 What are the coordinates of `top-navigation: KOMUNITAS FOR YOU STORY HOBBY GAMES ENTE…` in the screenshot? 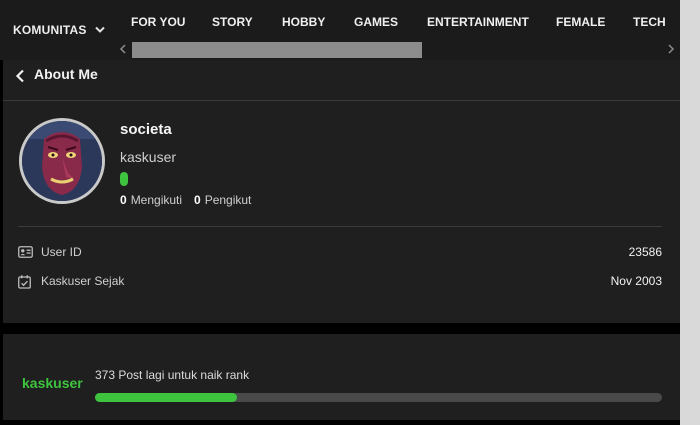 It's located at (340, 30).